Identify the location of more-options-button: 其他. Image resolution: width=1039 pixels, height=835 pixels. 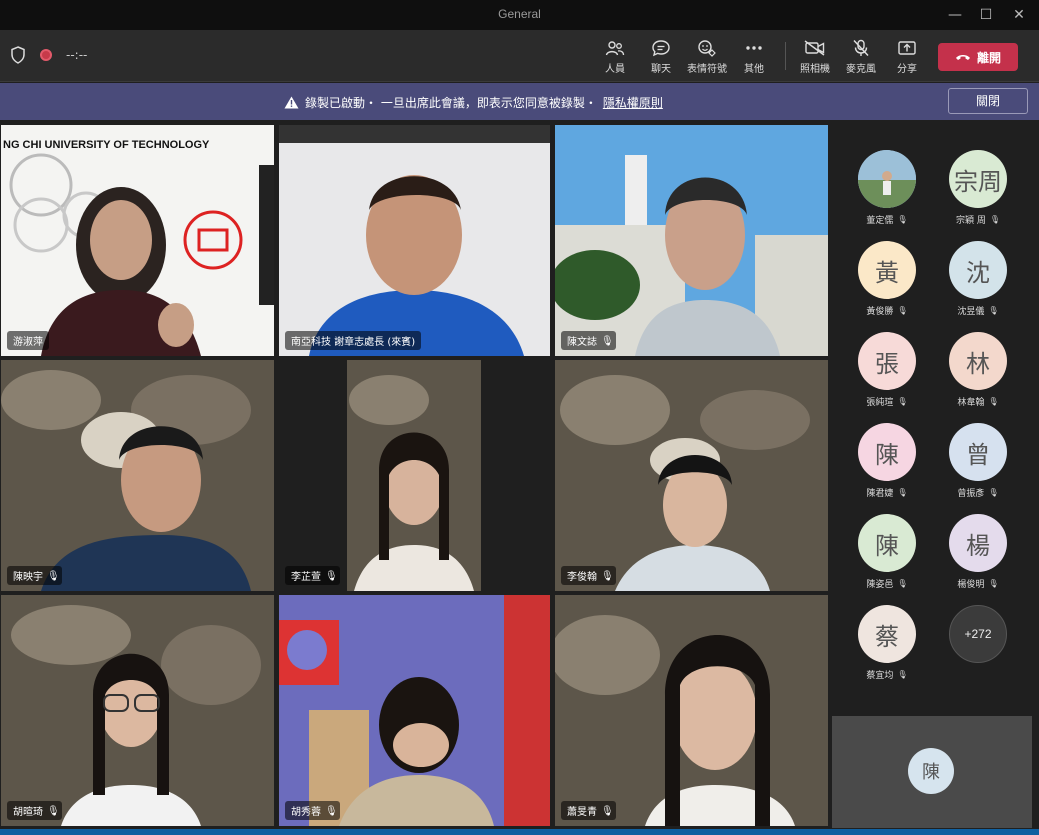
(754, 56).